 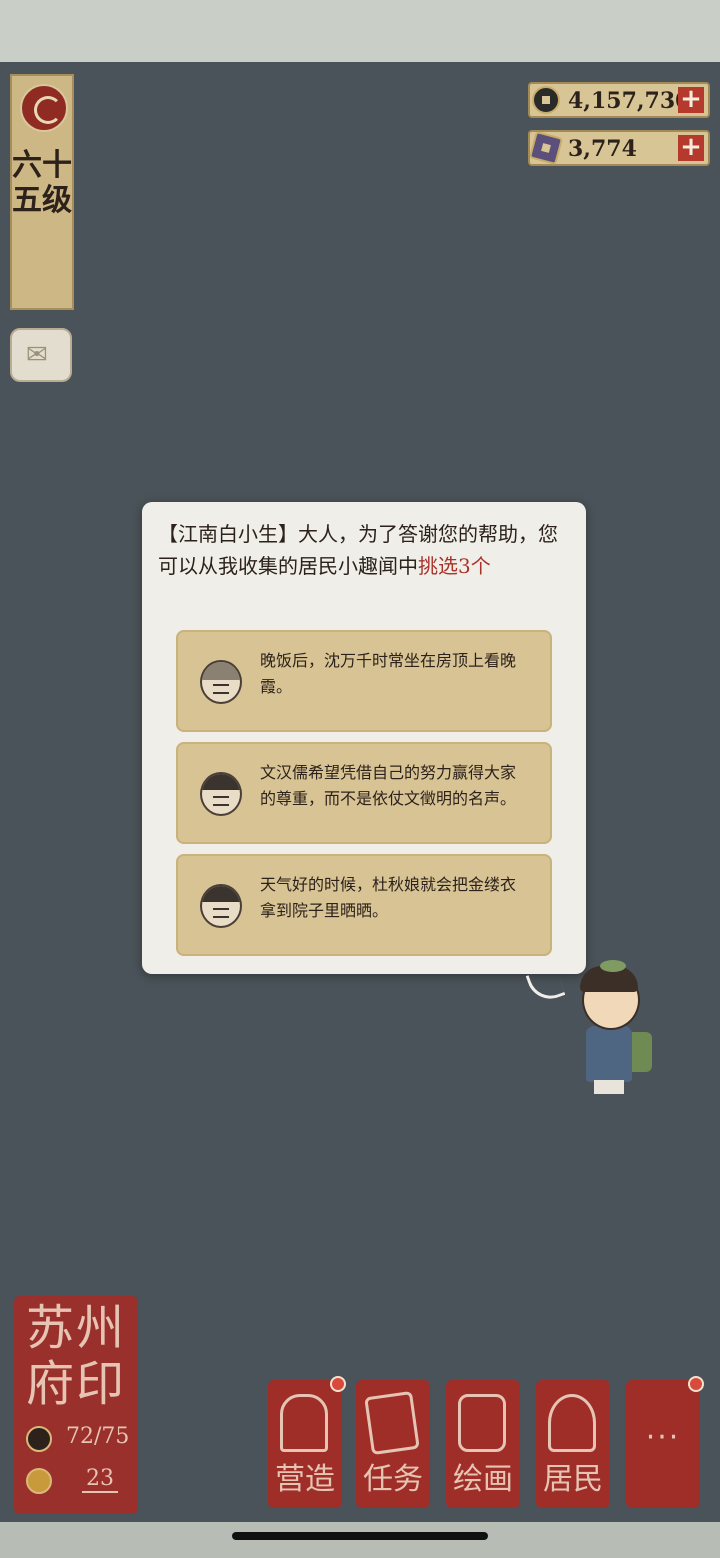 I want to click on scholar-hat-icon, so click(x=221, y=794).